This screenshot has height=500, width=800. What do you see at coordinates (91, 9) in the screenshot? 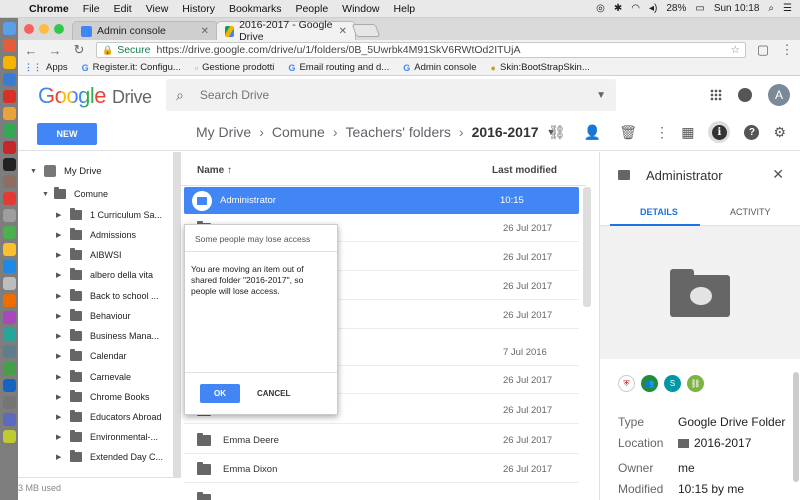
I see `menu-file: File` at bounding box center [91, 9].